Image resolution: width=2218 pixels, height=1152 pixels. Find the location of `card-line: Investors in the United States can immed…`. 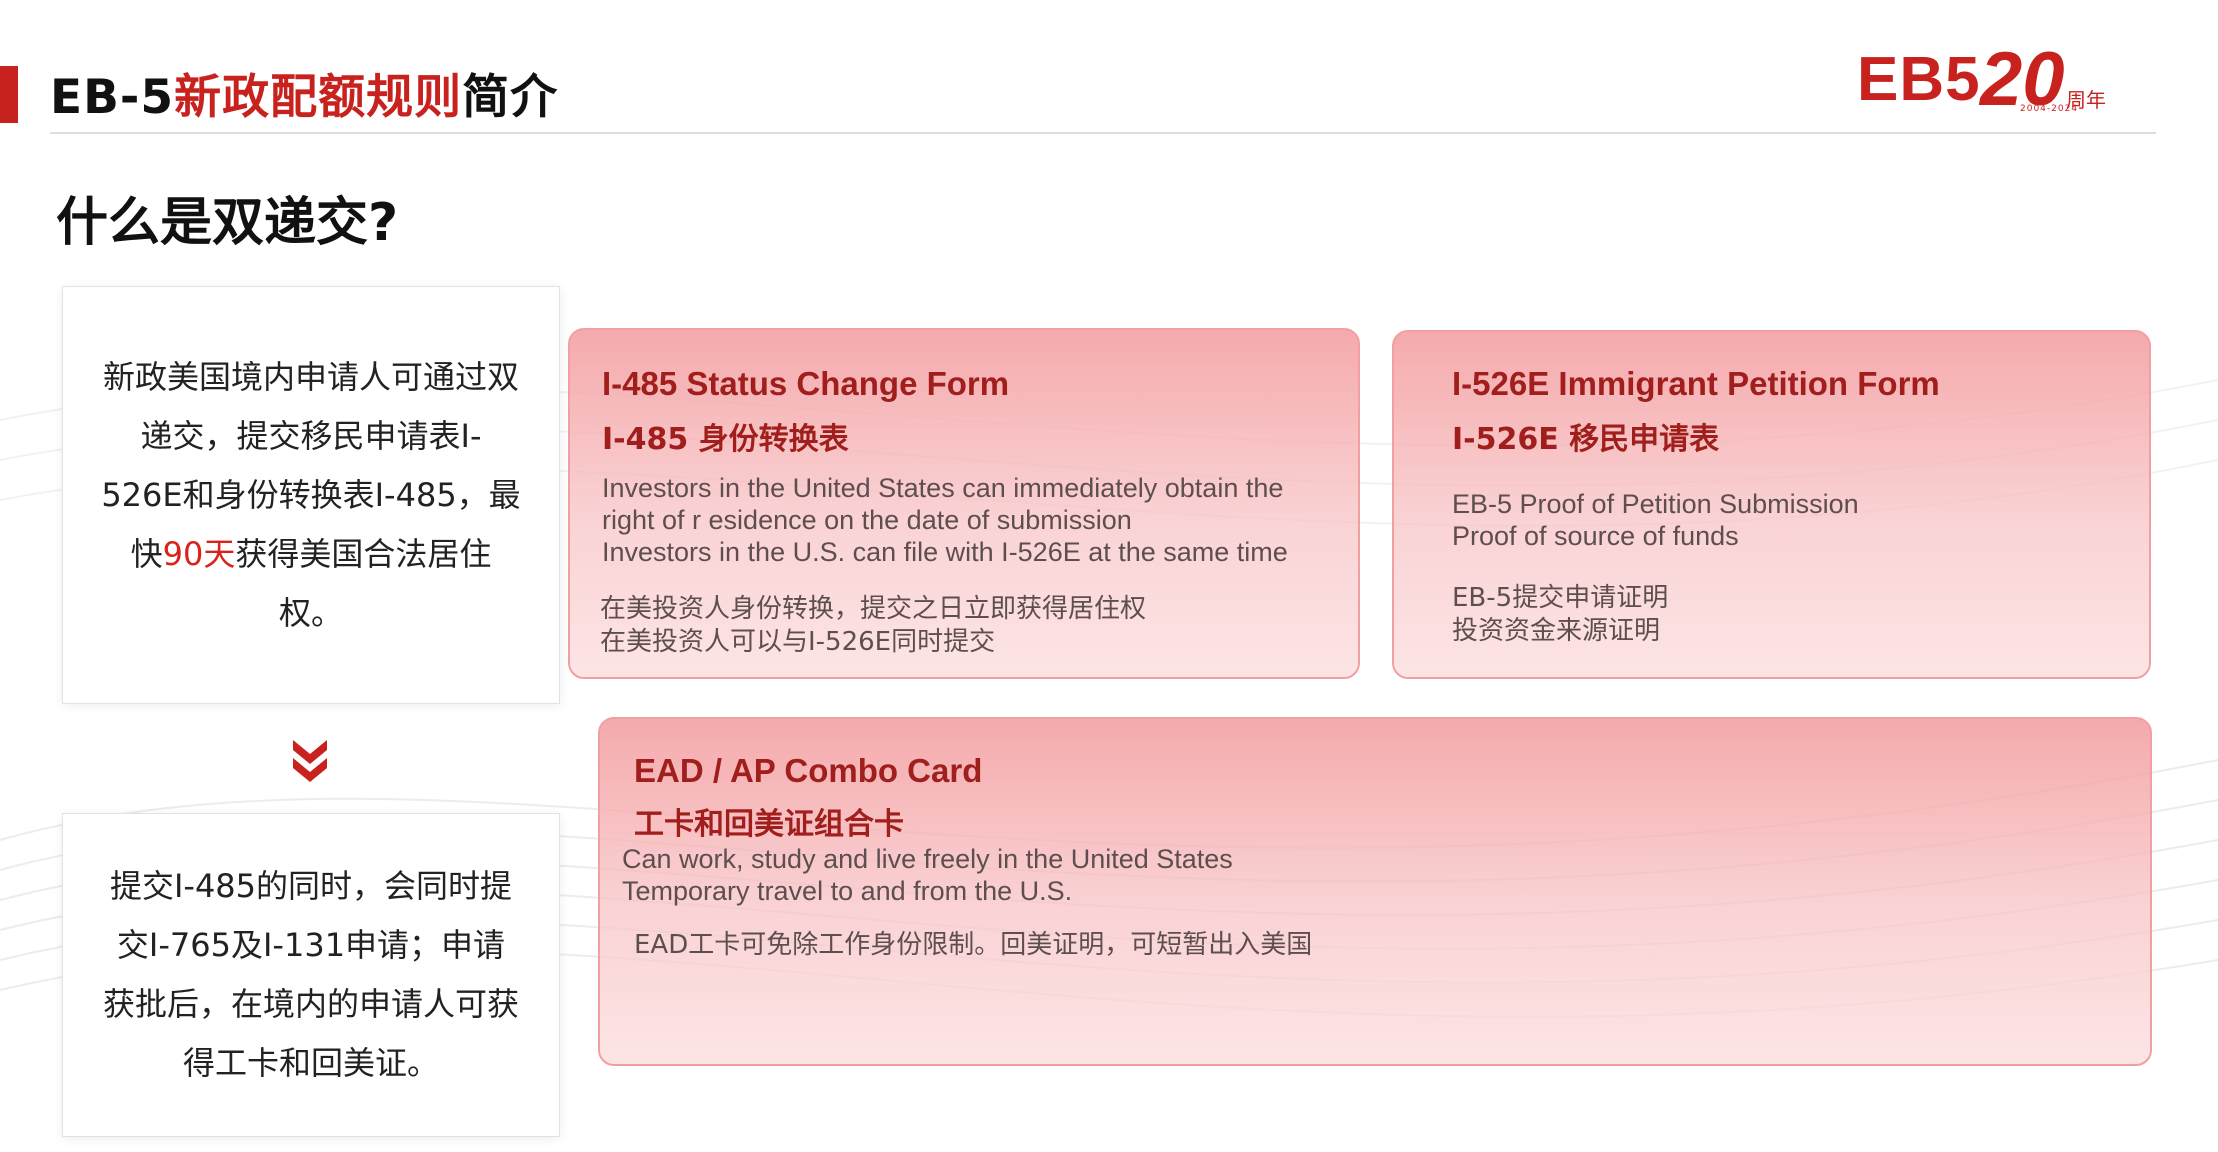

card-line: Investors in the United States can immed… is located at coordinates (943, 488).